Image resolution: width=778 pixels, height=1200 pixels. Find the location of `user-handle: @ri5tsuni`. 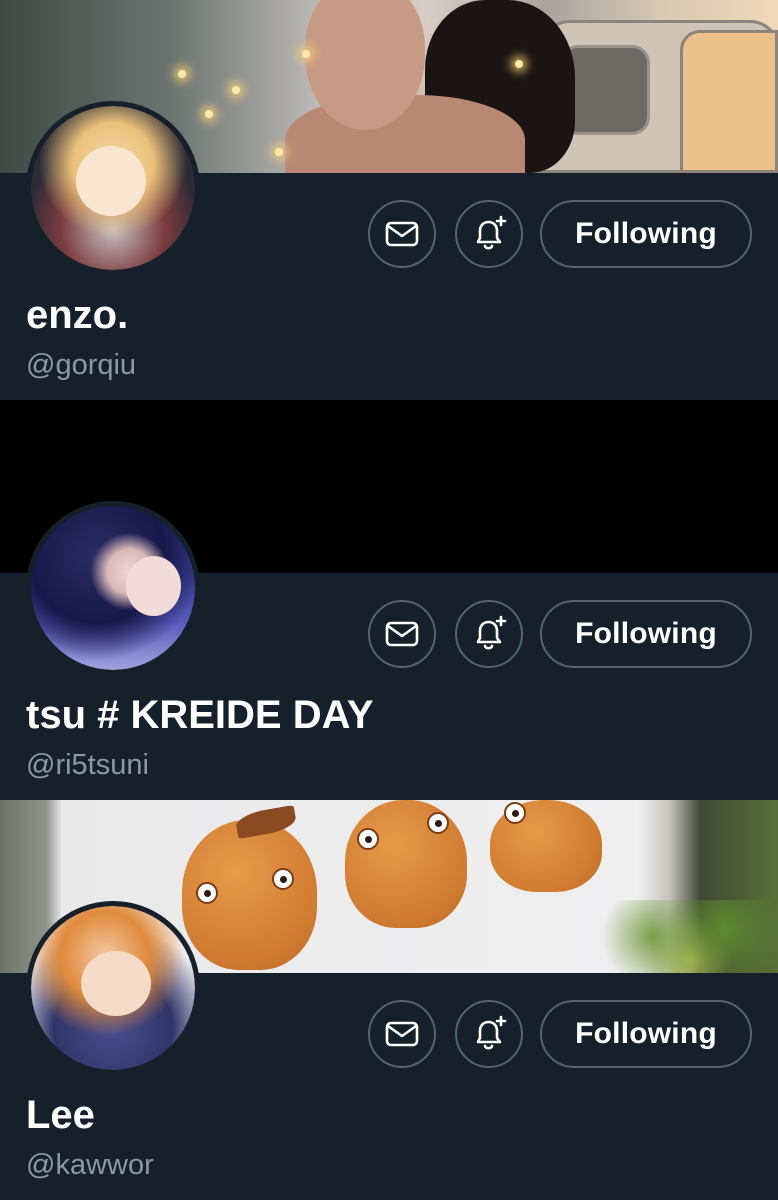

user-handle: @ri5tsuni is located at coordinates (87, 765).